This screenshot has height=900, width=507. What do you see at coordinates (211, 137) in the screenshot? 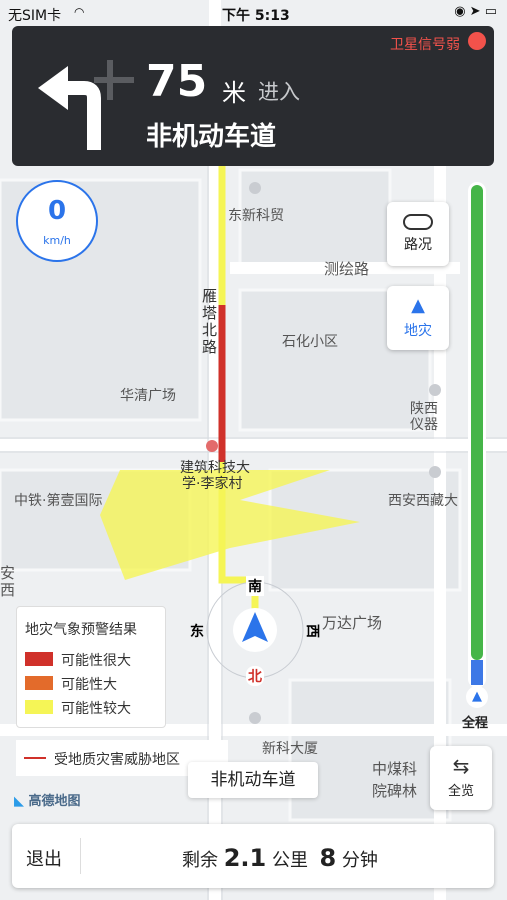
I see `next-road-name: 非机动车道` at bounding box center [211, 137].